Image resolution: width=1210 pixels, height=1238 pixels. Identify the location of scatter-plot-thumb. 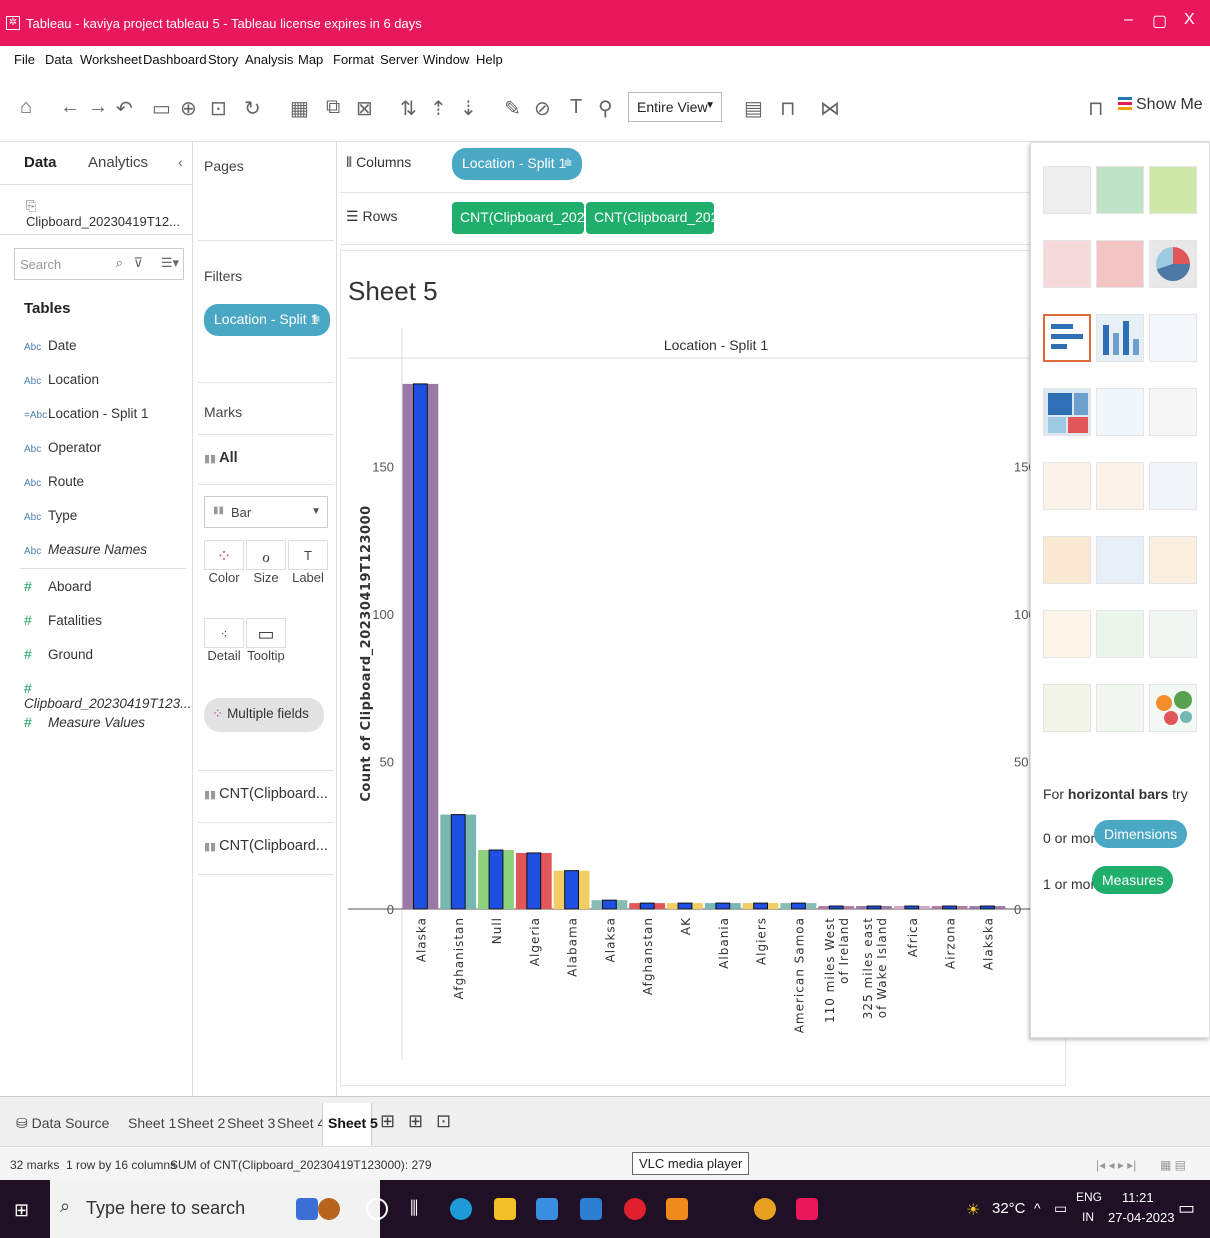
(1067, 634).